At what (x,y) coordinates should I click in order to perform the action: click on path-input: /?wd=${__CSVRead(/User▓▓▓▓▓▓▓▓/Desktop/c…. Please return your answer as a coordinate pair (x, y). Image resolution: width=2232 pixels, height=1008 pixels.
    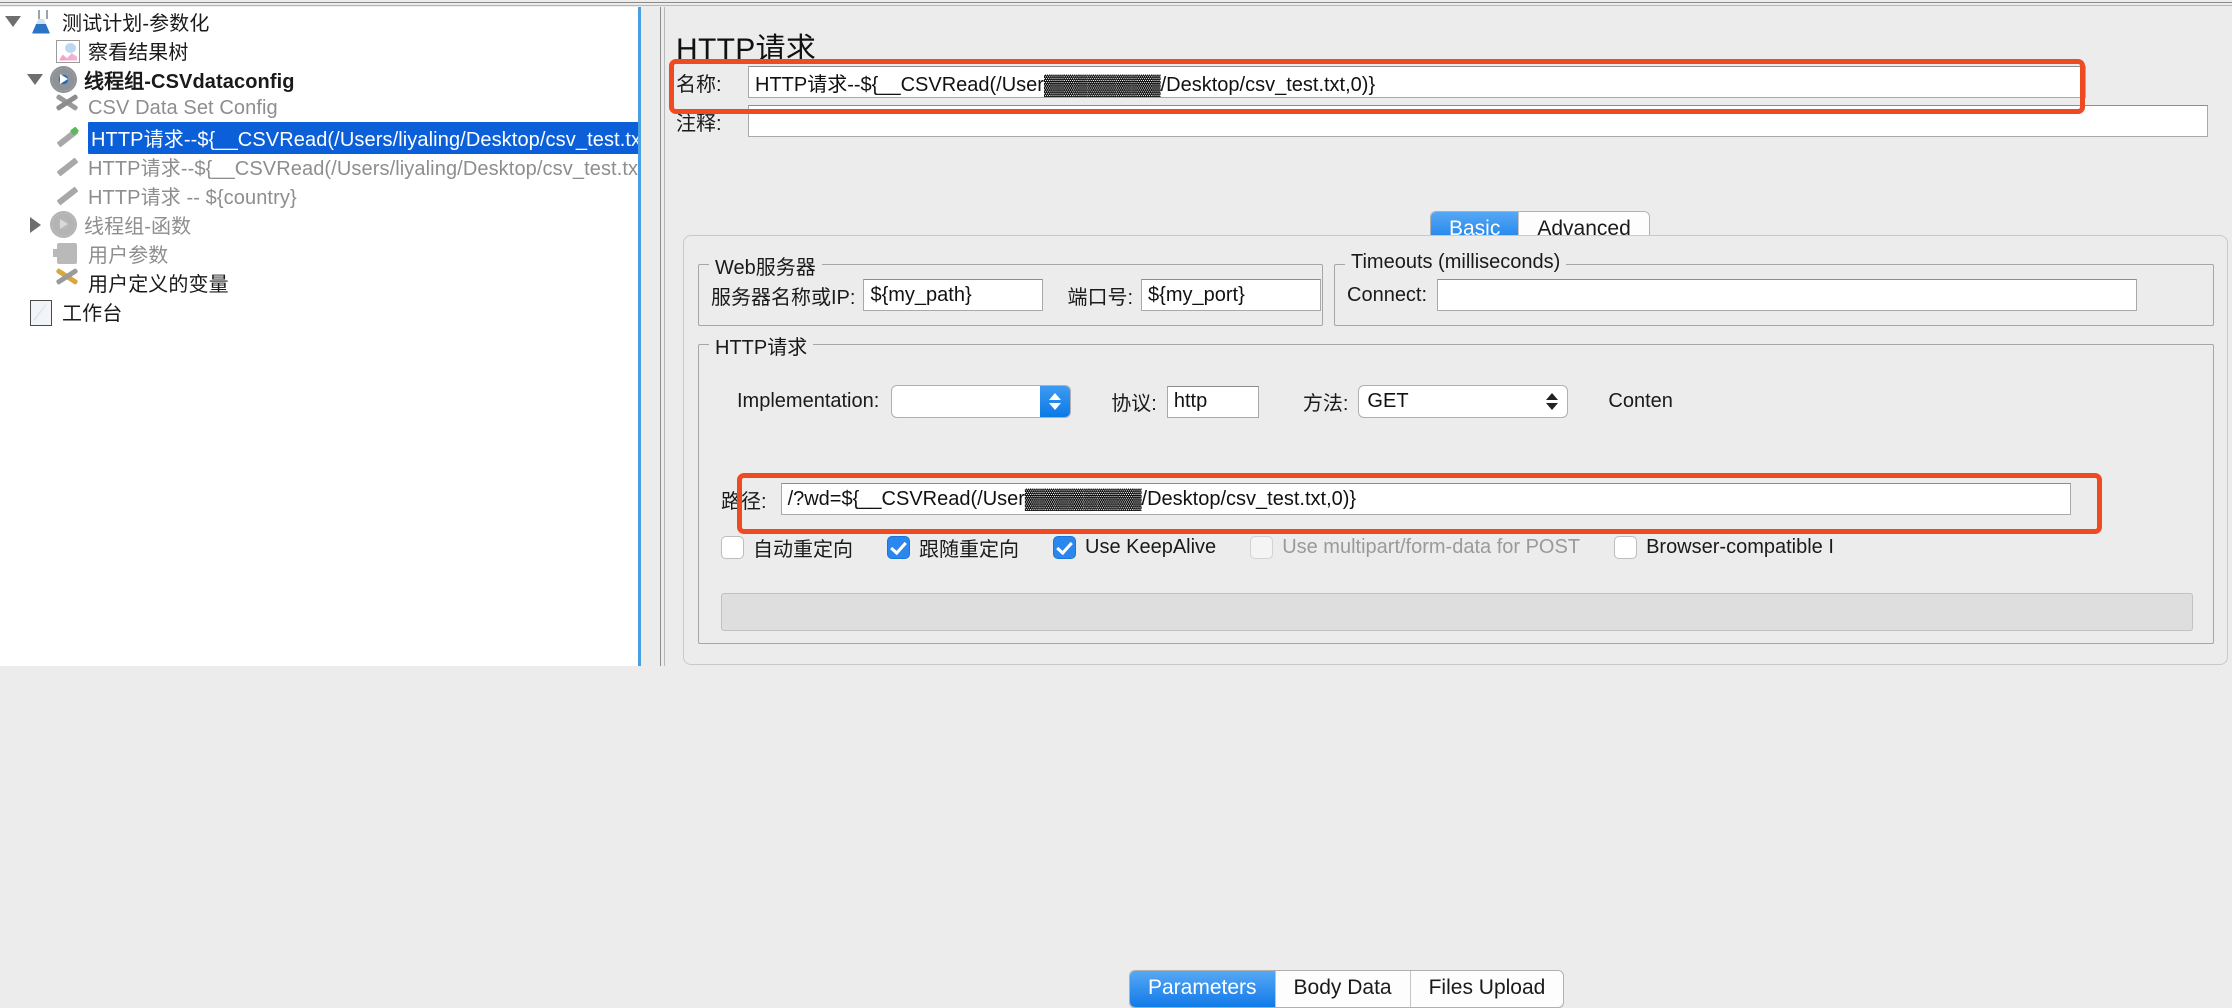
    Looking at the image, I should click on (1425, 499).